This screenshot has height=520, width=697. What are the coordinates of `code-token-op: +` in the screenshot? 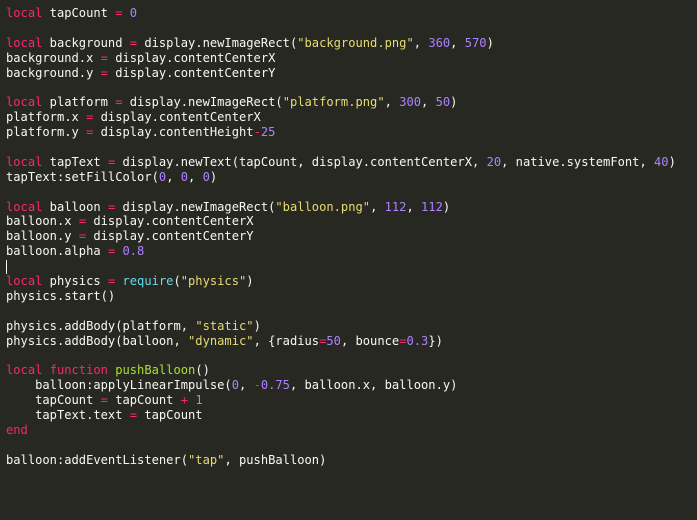 It's located at (184, 400).